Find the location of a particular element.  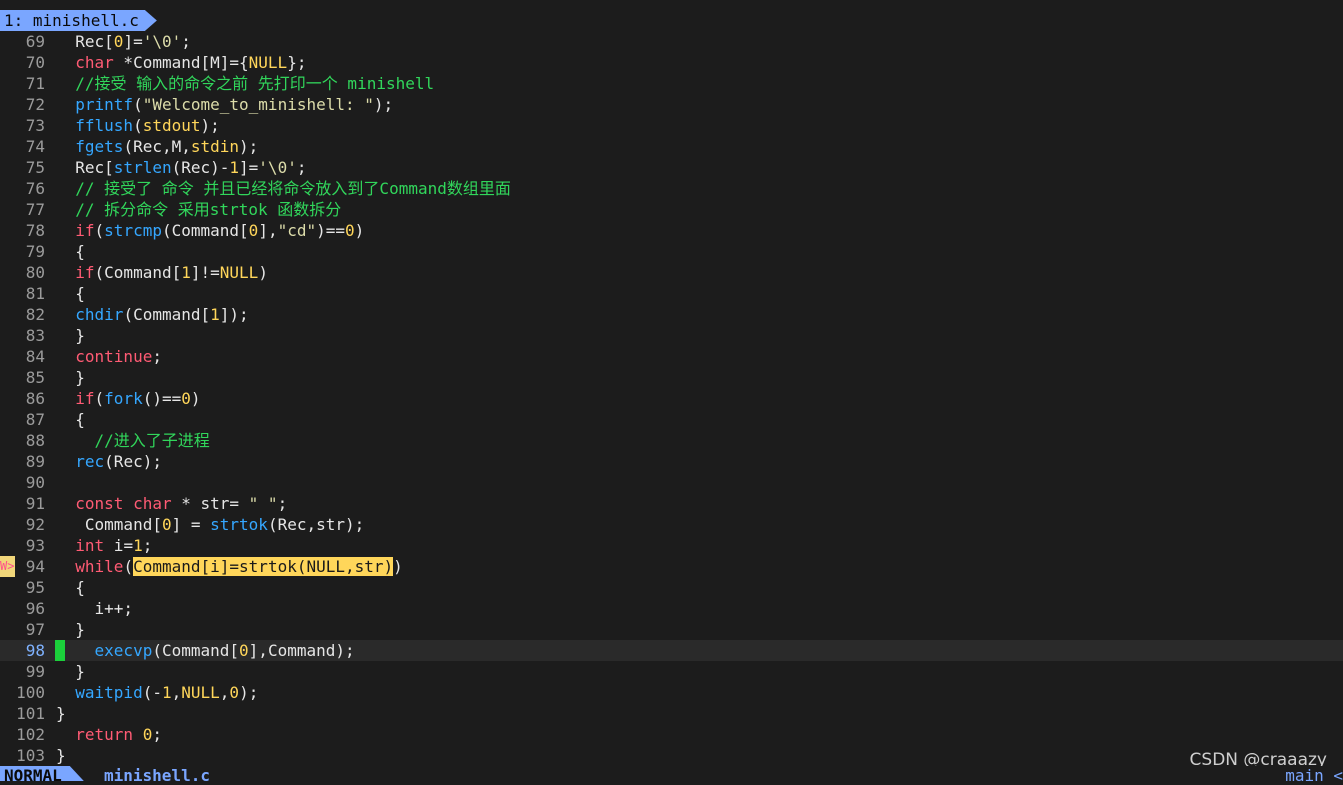

line-number: 103 is located at coordinates (30, 755).